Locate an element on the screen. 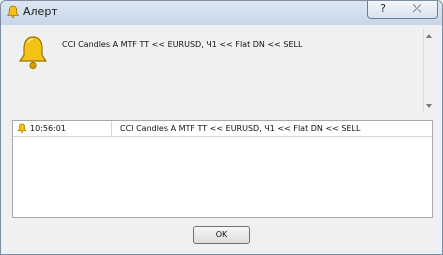 Image resolution: width=443 pixels, height=255 pixels. close-icon: ⤫ is located at coordinates (417, 8).